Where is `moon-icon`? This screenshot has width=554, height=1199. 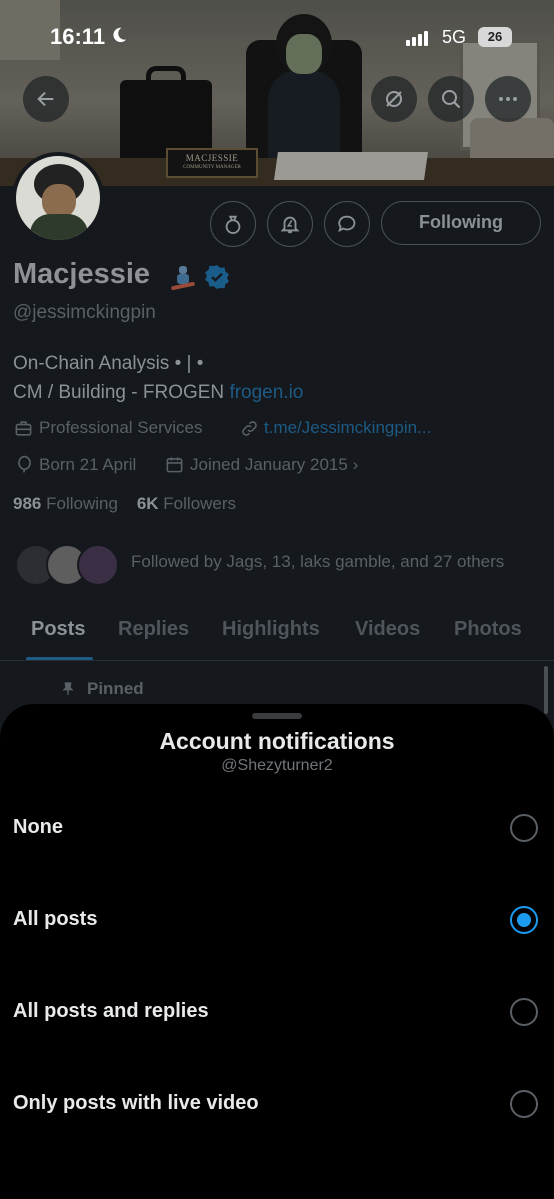
moon-icon is located at coordinates (120, 35).